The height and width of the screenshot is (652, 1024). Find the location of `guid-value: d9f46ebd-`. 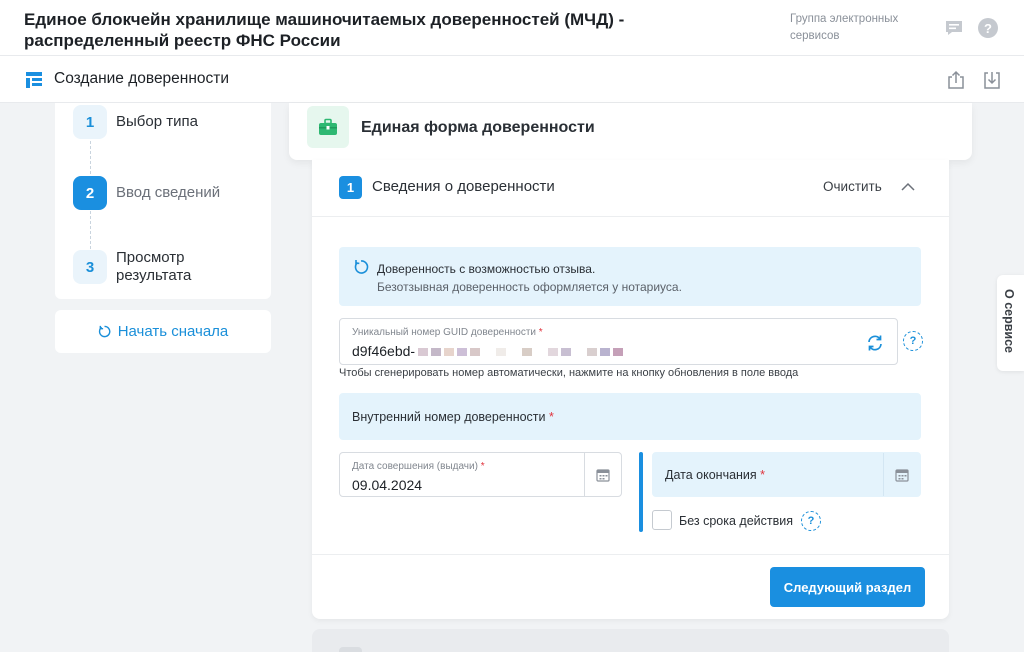

guid-value: d9f46ebd- is located at coordinates (384, 351).